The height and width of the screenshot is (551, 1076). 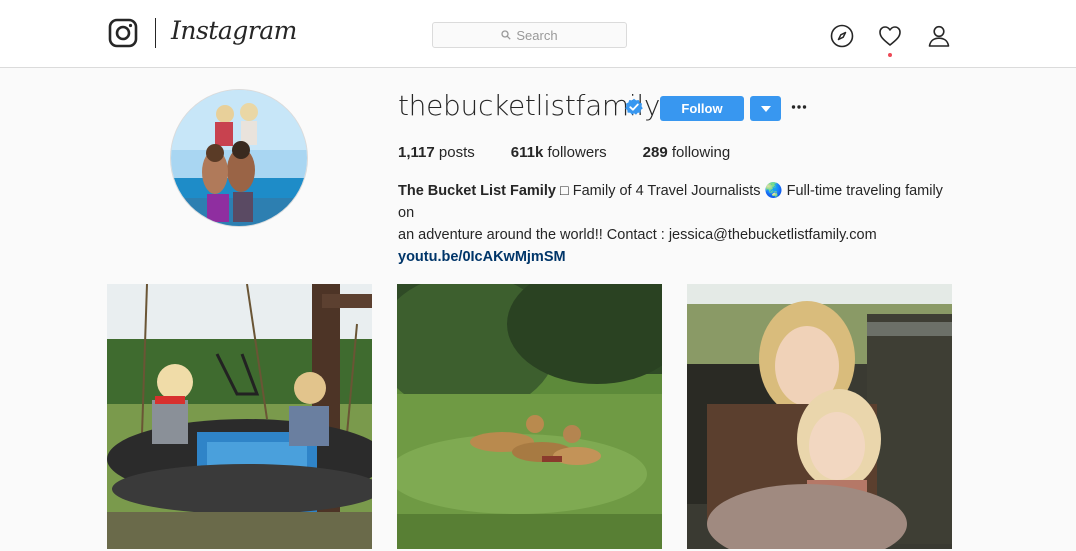 I want to click on notification-dot, so click(x=890, y=55).